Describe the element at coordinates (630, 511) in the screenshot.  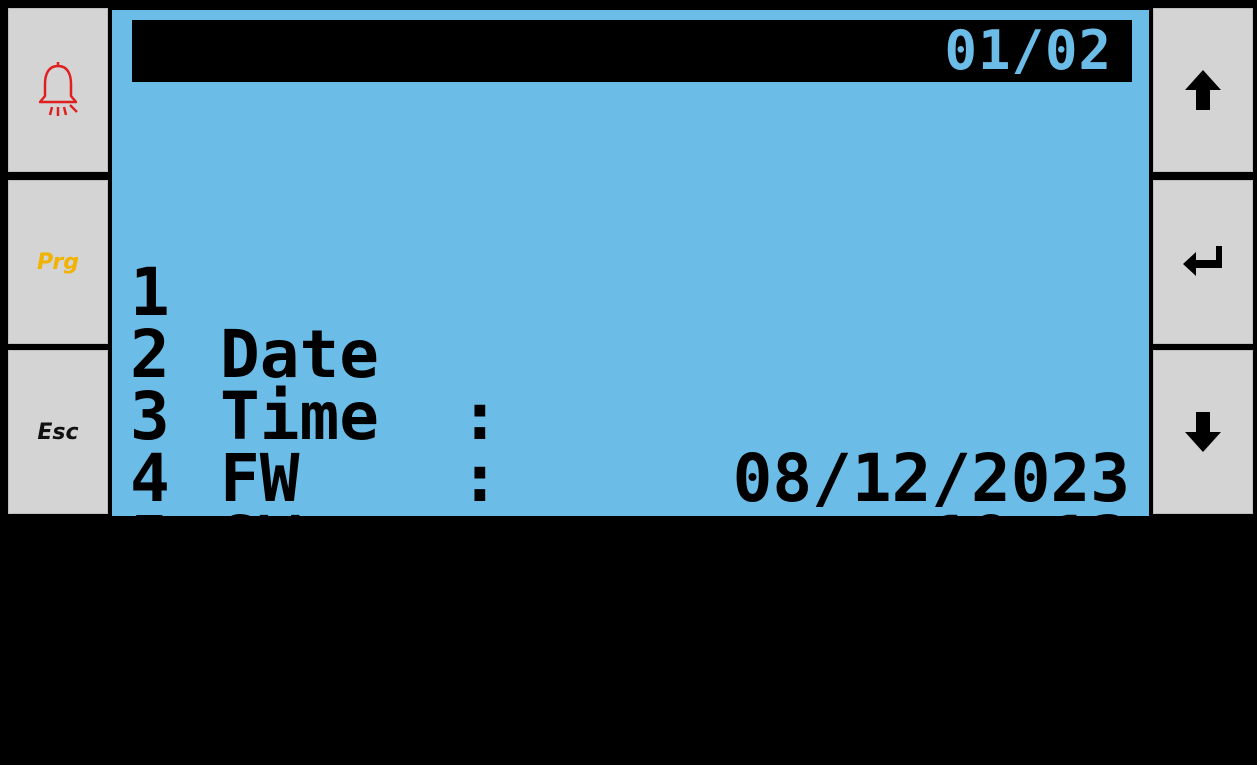
I see `list-item-5: 5` at that location.